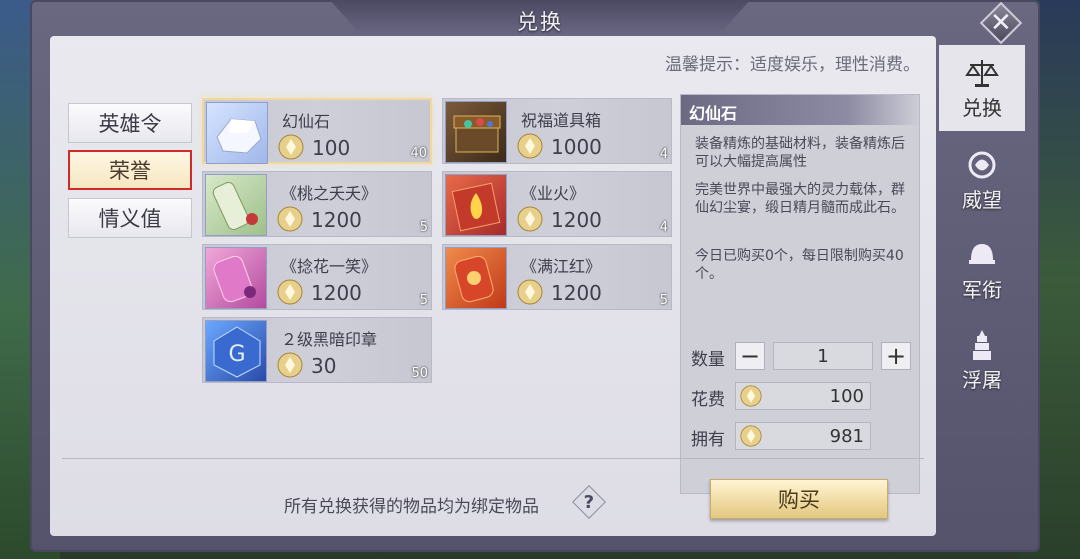 Image resolution: width=1080 pixels, height=559 pixels. I want to click on item-price: 1000, so click(576, 147).